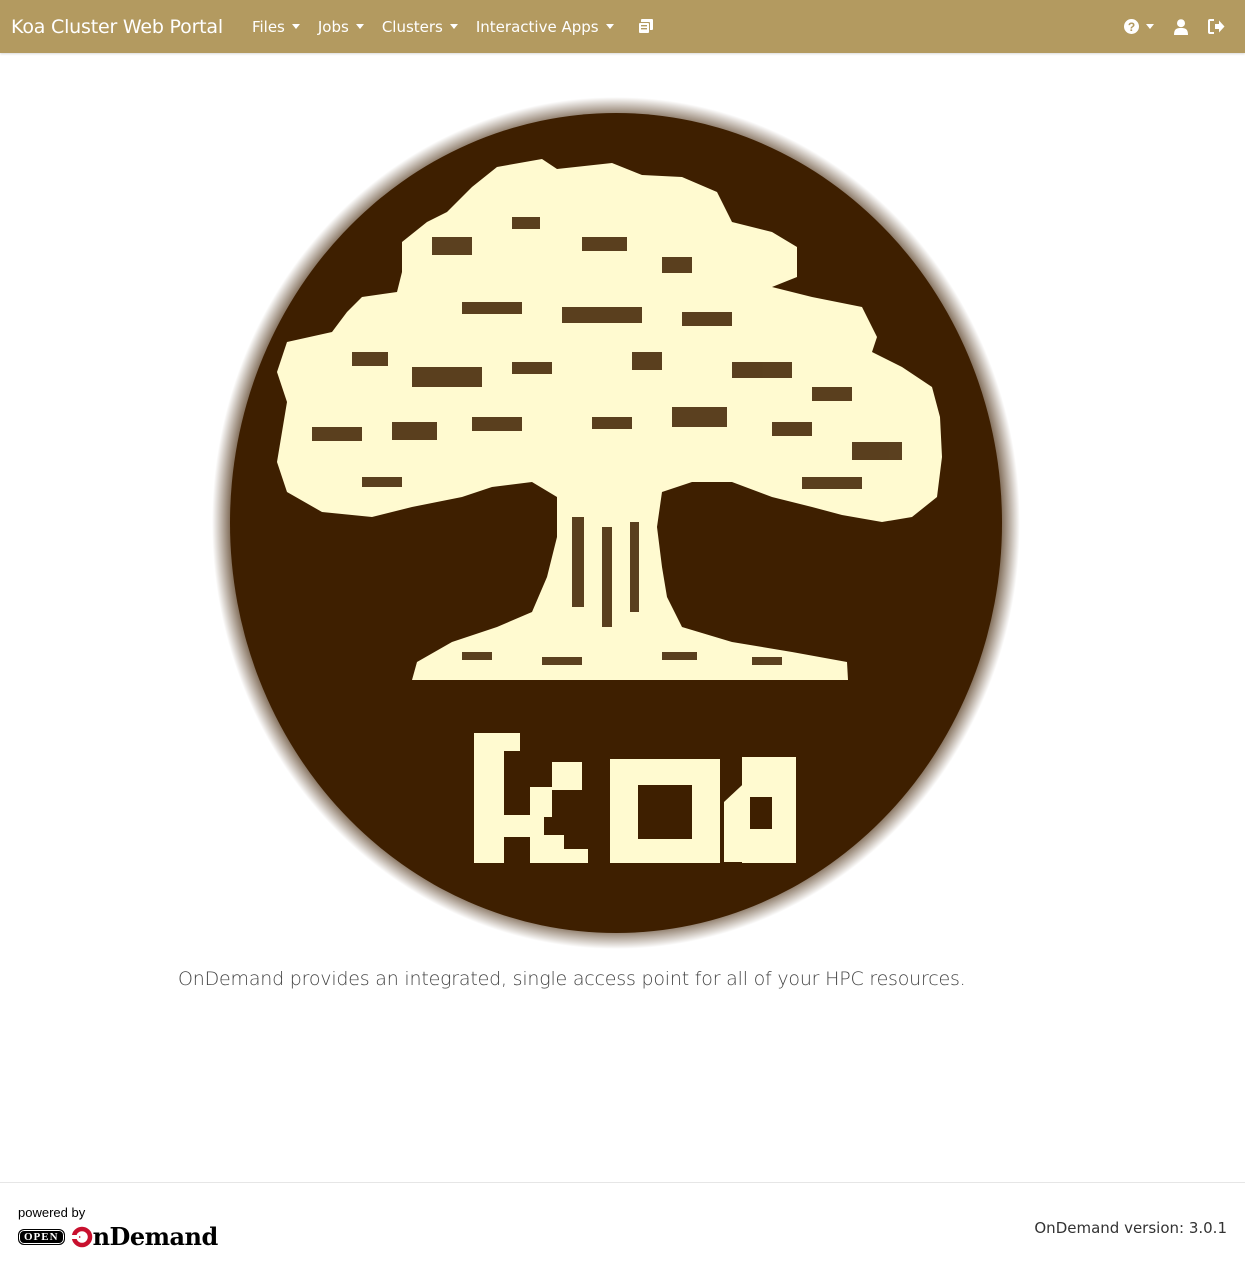 The width and height of the screenshot is (1245, 1262). Describe the element at coordinates (268, 26) in the screenshot. I see `files-menu-label: Files` at that location.